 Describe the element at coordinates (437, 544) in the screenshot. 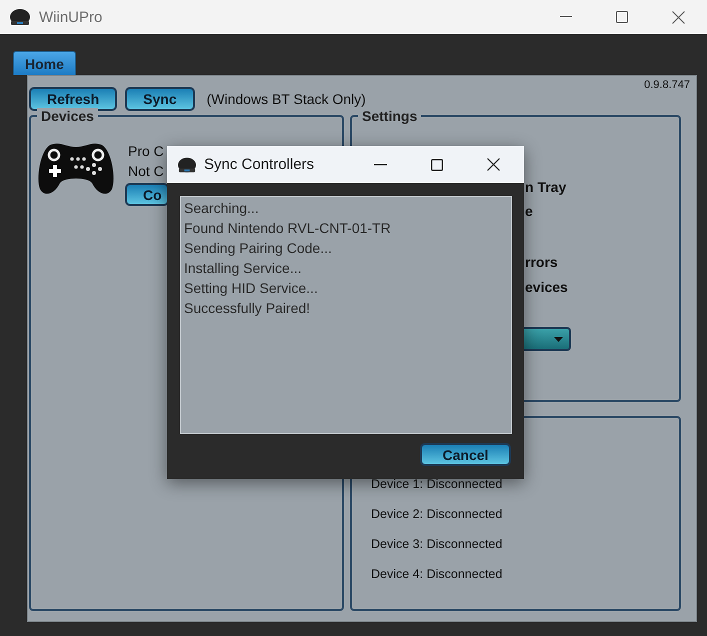

I see `device-status: Device 3: Disconnected` at that location.